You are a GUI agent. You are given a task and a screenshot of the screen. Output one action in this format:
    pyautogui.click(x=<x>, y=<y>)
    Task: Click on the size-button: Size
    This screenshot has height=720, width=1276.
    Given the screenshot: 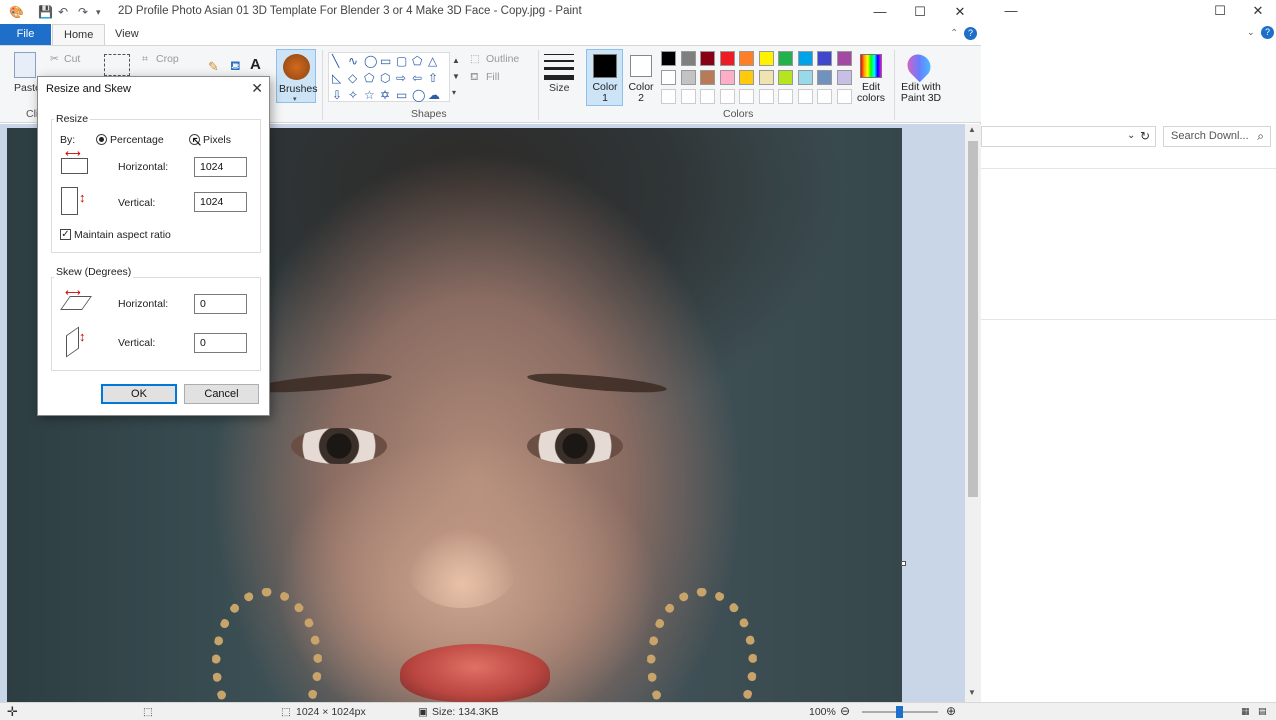 What is the action you would take?
    pyautogui.click(x=559, y=88)
    